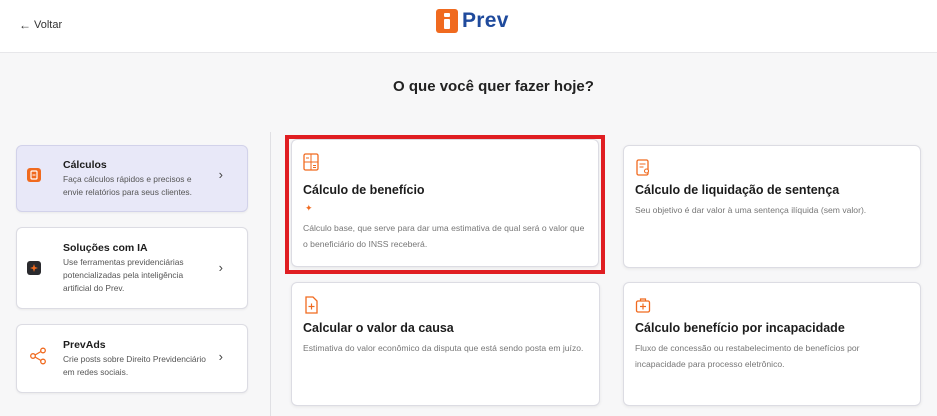  Describe the element at coordinates (25, 25) in the screenshot. I see `arrow-left-icon: ←` at that location.